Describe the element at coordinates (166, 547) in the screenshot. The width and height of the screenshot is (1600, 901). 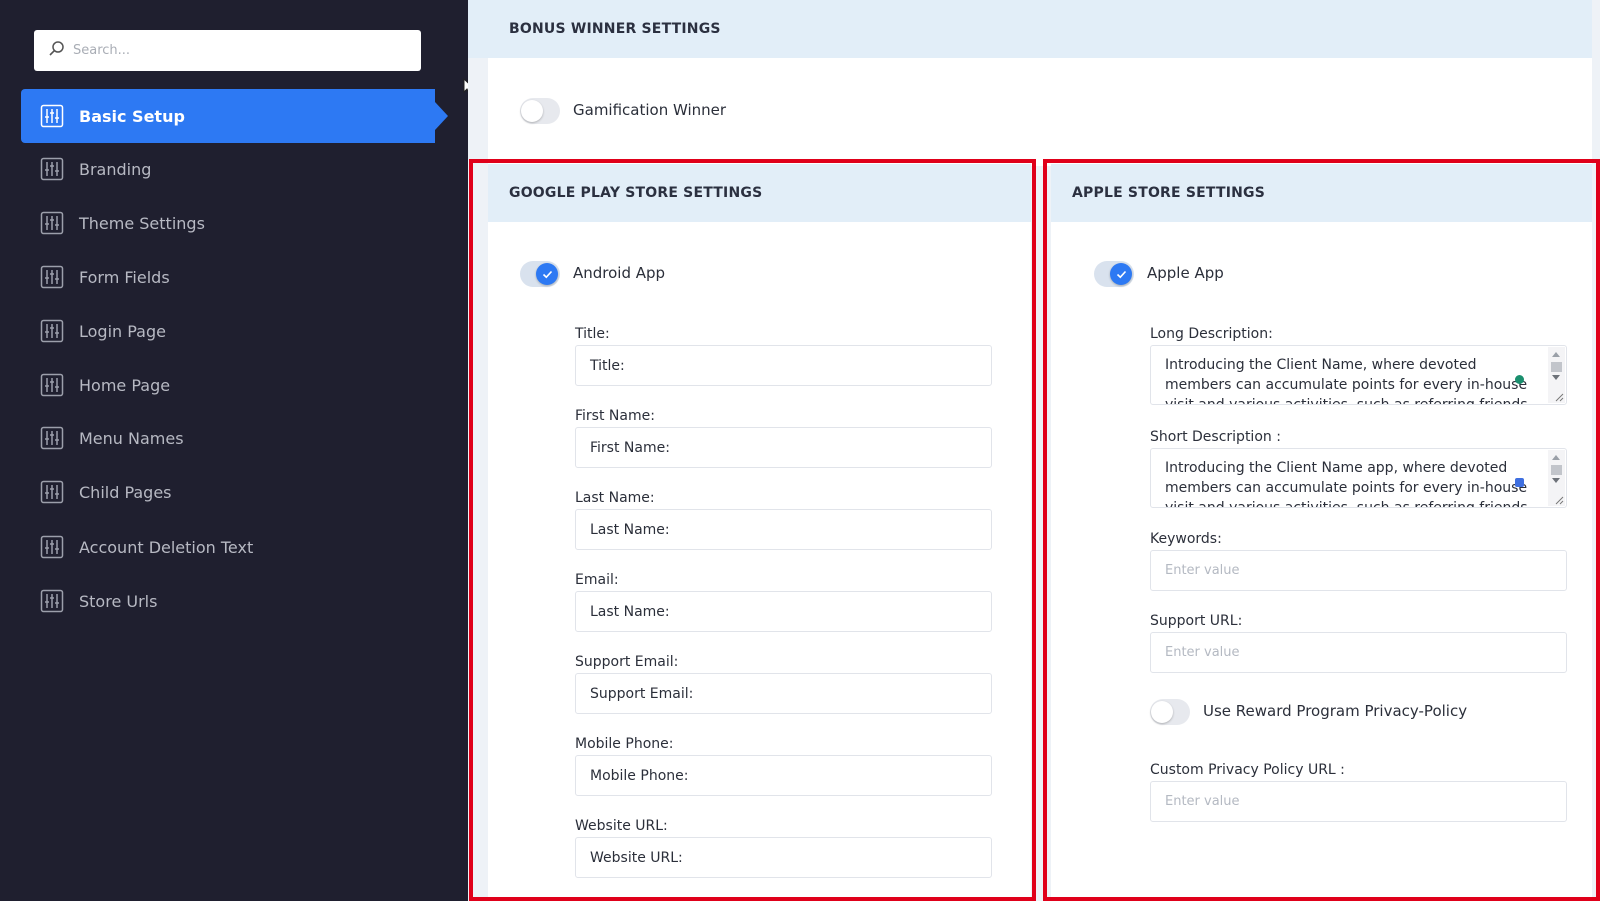
I see `sidebar-item-label: Account Deletion Text` at that location.